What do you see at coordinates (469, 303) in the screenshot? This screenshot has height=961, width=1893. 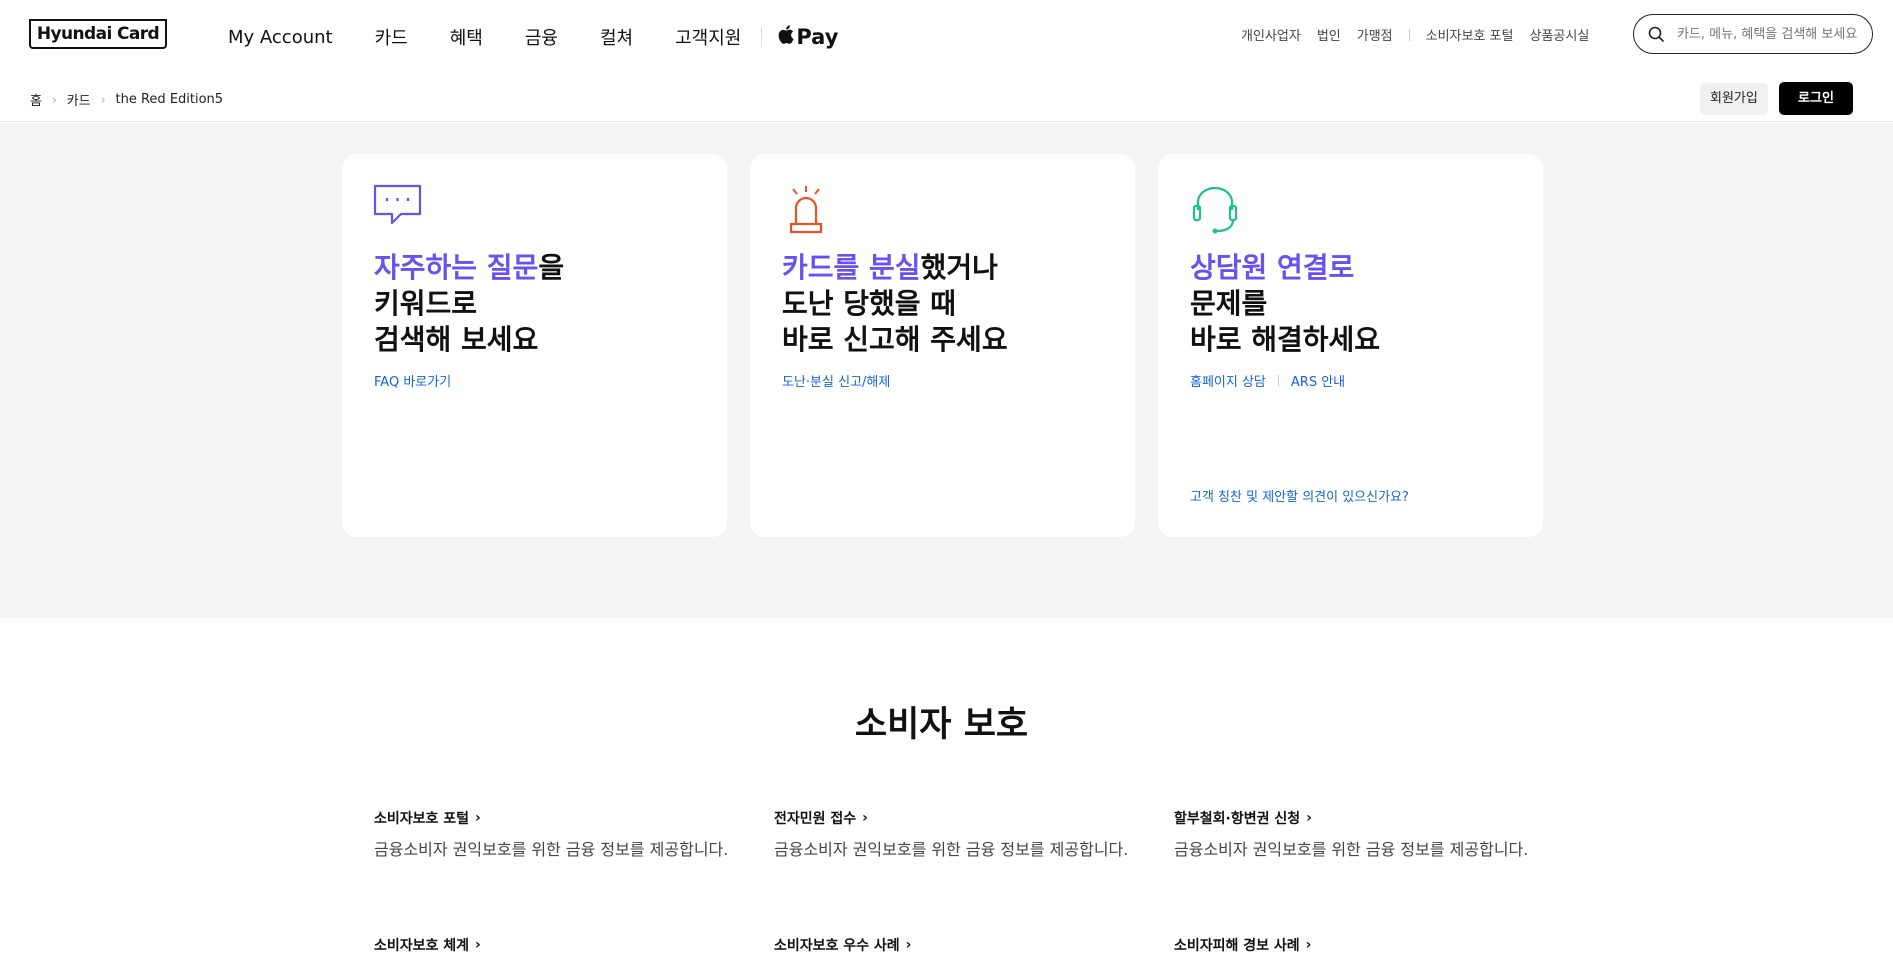 I see `faq-card-title: 자주하는 질문을 키워드로 검색해 보세요` at bounding box center [469, 303].